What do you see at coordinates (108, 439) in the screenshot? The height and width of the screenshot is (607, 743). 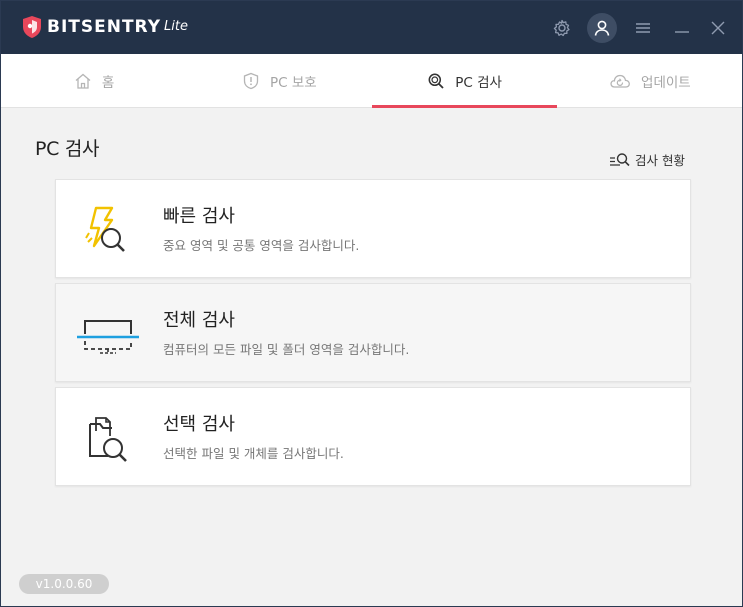 I see `custom-scan-icon` at bounding box center [108, 439].